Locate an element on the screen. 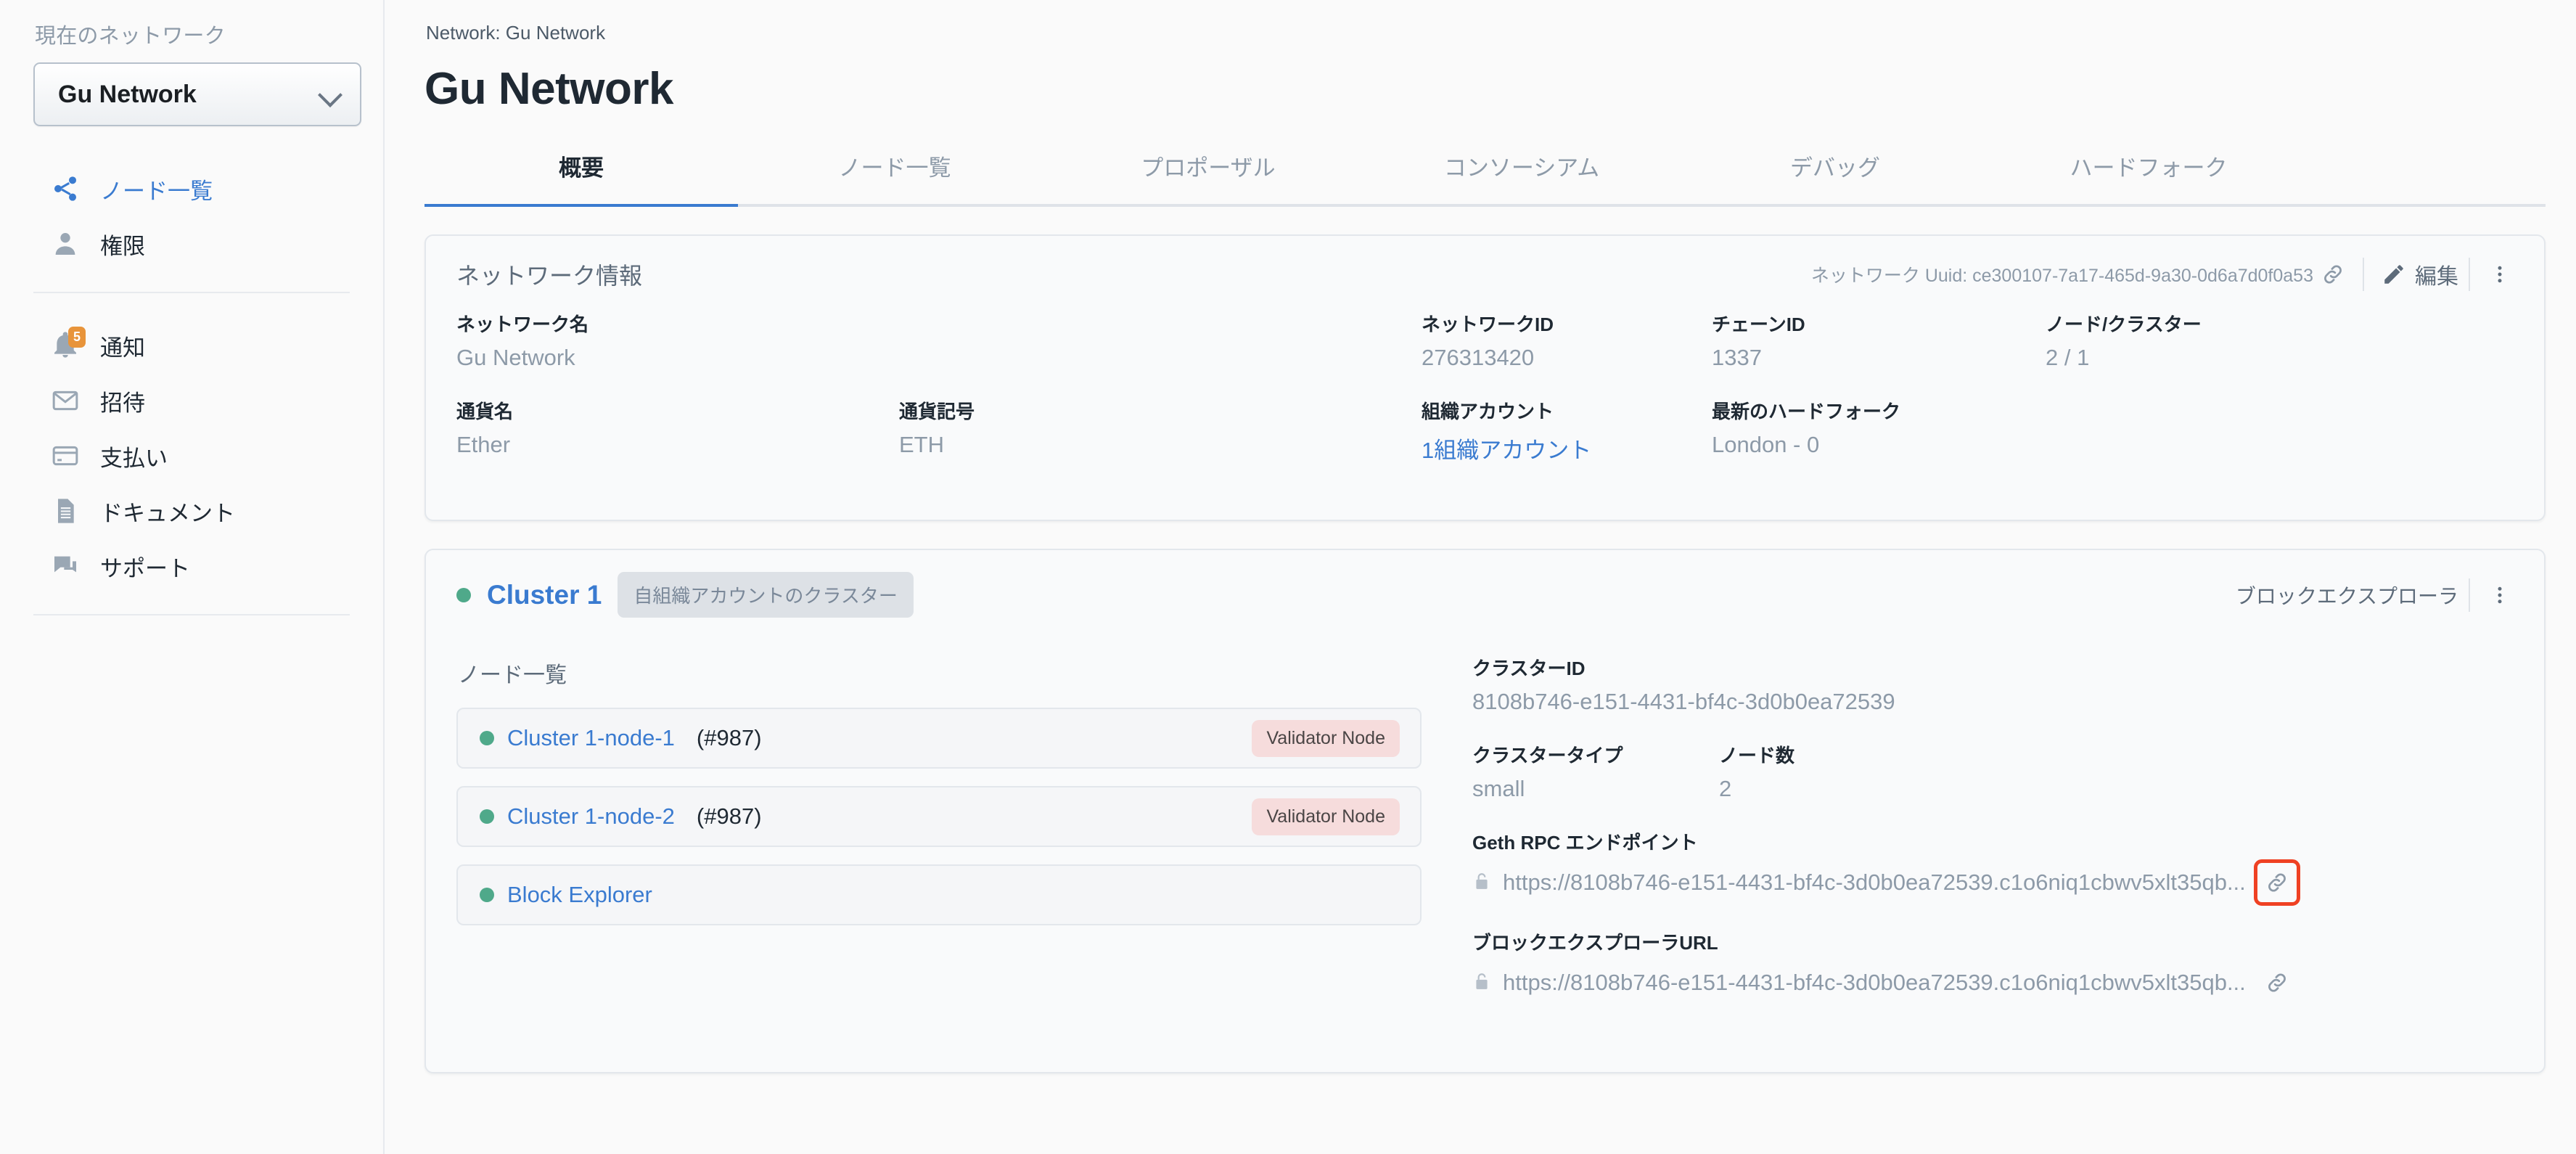 Image resolution: width=2576 pixels, height=1154 pixels. table-row: Cluster 1-node-2 (#987) Validator Node is located at coordinates (939, 816).